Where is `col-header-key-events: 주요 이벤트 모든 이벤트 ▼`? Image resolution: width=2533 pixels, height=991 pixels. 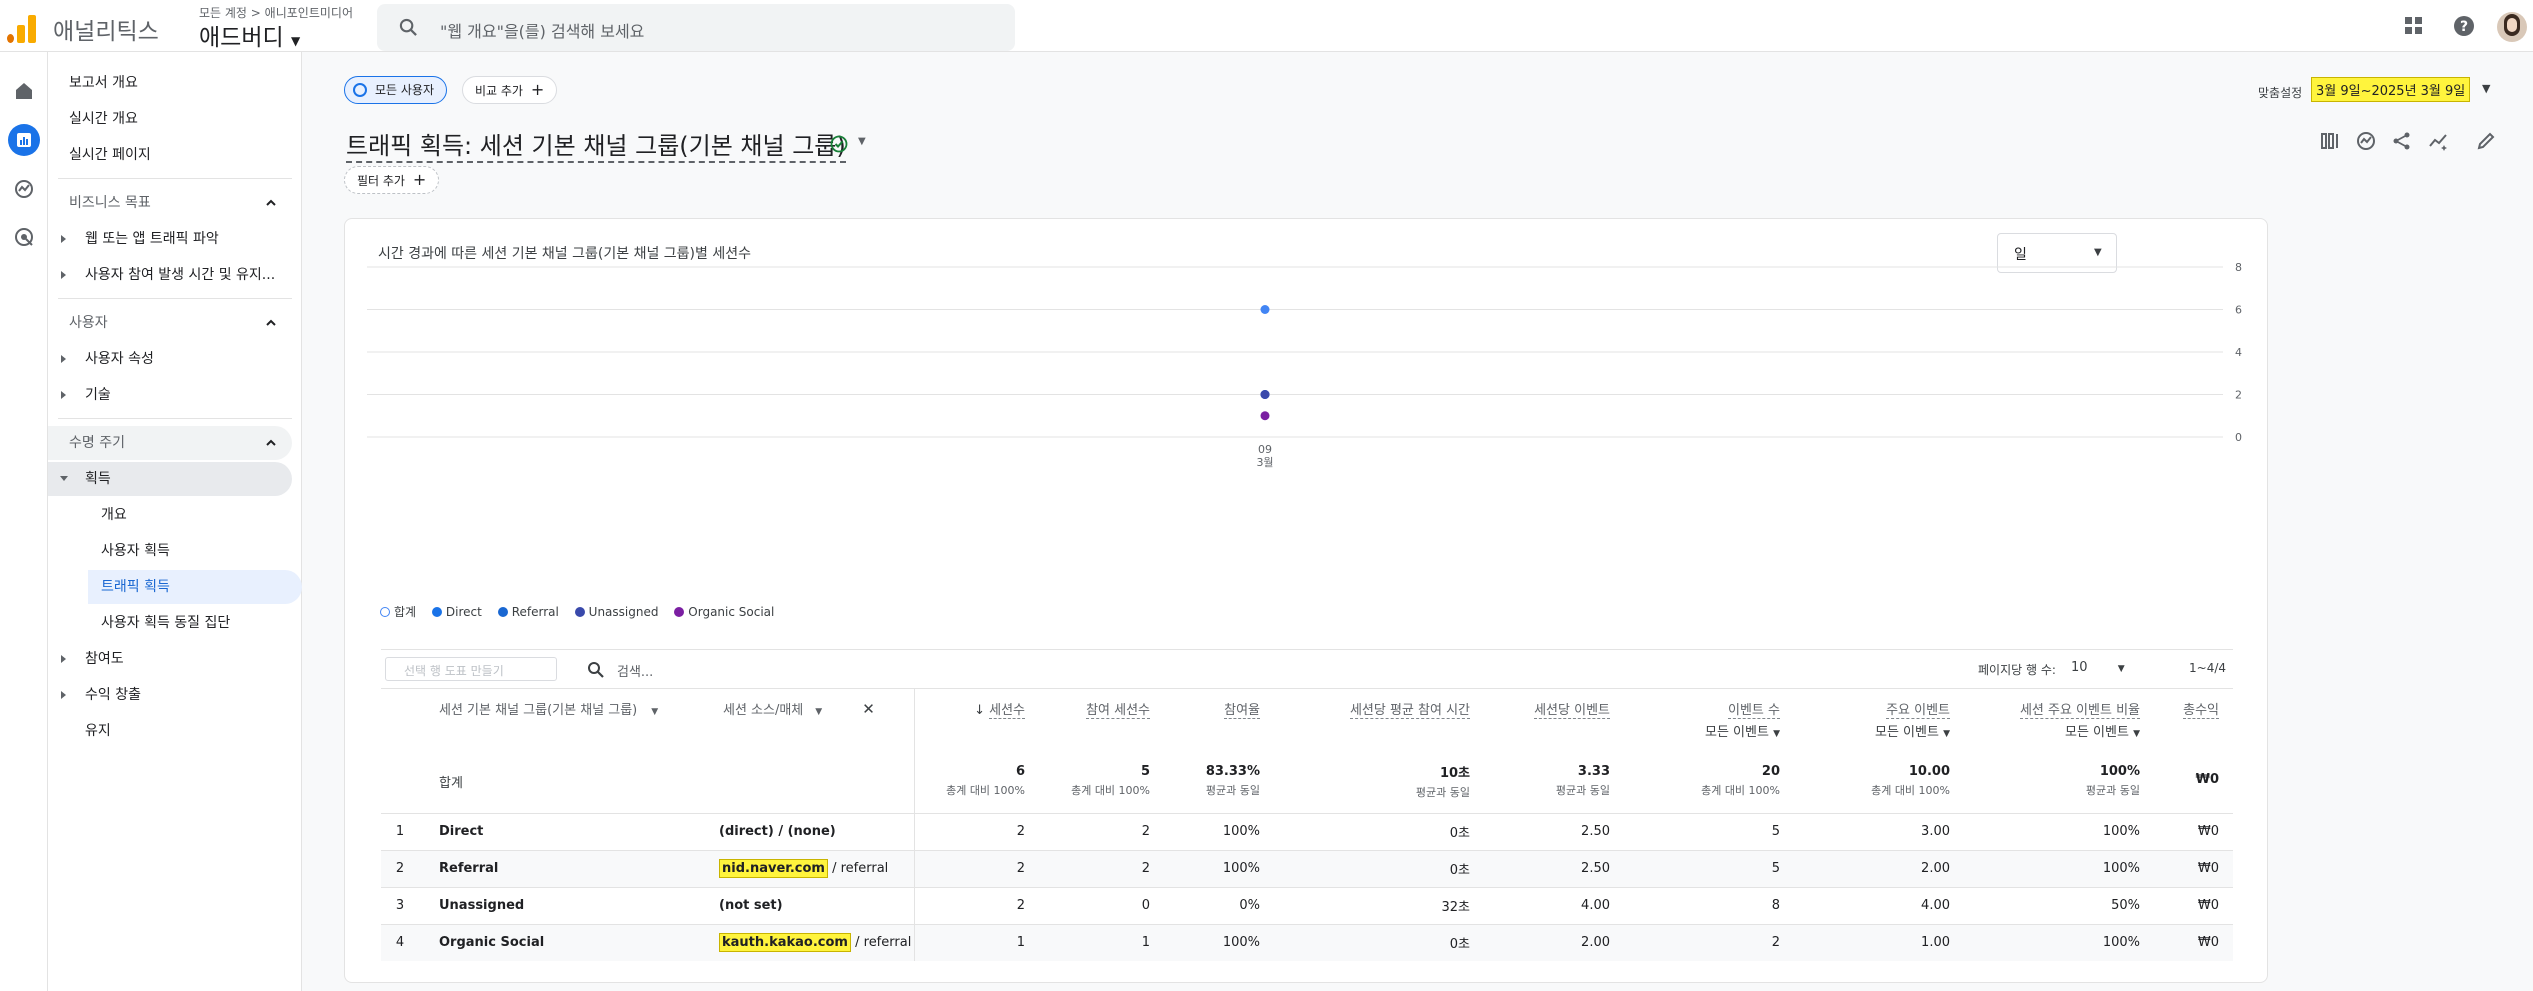
col-header-key-events: 주요 이벤트 모든 이벤트 ▼ is located at coordinates (1879, 719).